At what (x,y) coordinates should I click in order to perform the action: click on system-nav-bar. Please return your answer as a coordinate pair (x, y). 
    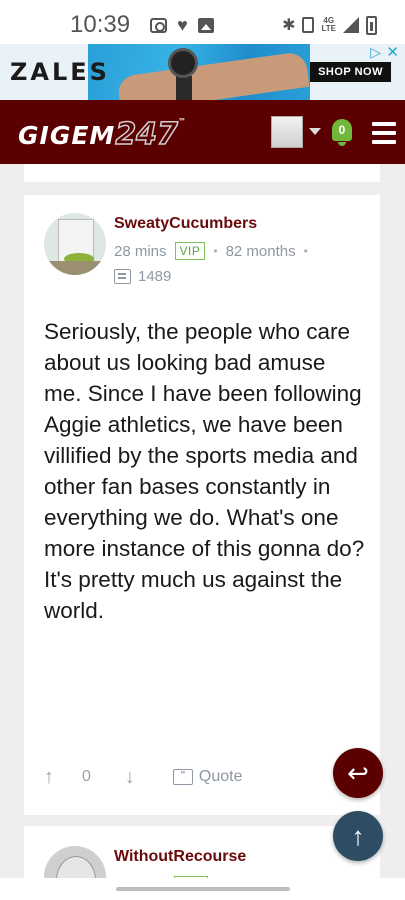
    Looking at the image, I should click on (202, 889).